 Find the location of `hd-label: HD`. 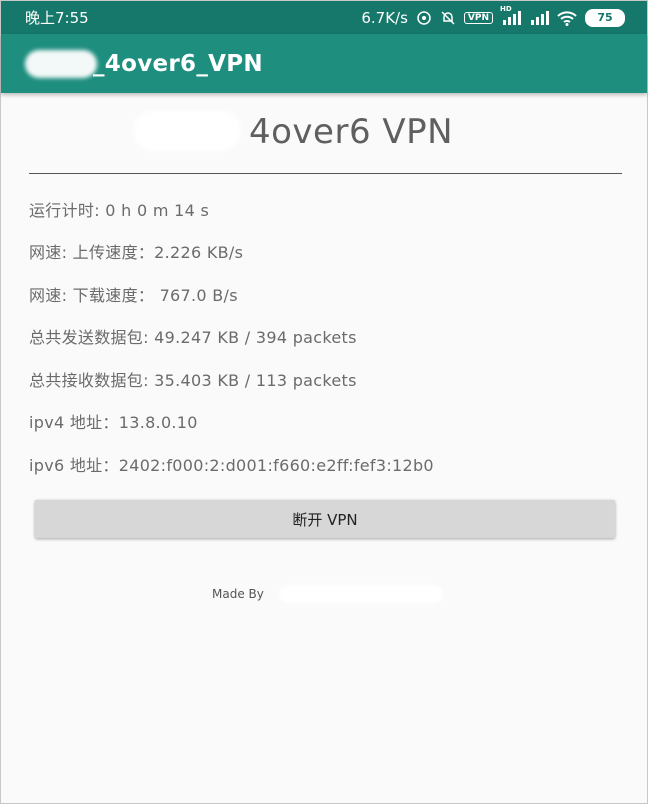

hd-label: HD is located at coordinates (506, 8).